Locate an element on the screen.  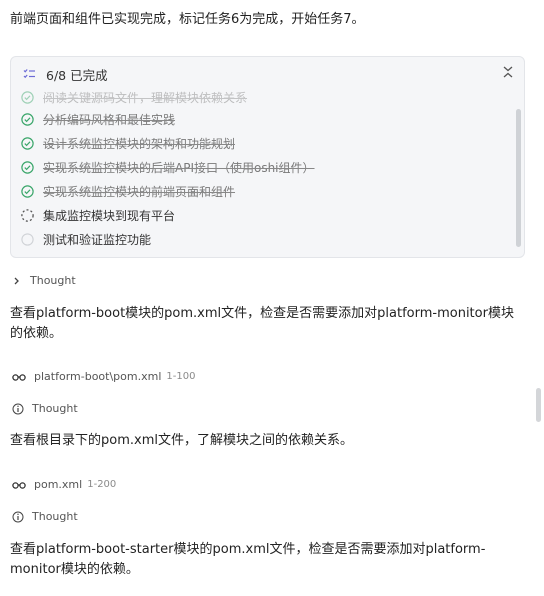
task-summary: 6/8 已完成 is located at coordinates (77, 75).